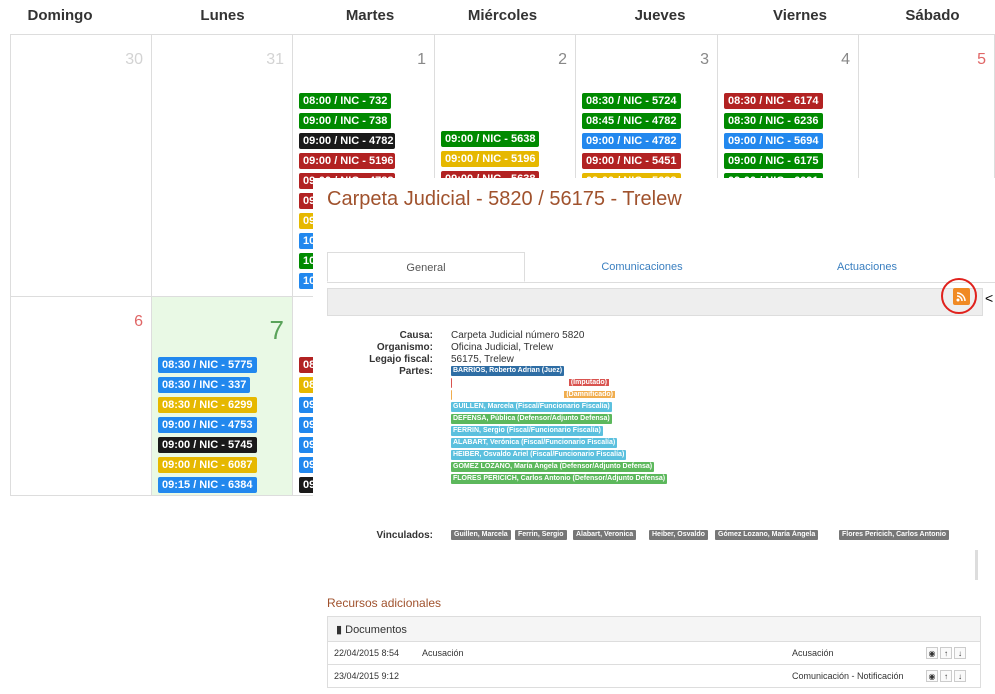  I want to click on file-icon: ▮, so click(339, 630).